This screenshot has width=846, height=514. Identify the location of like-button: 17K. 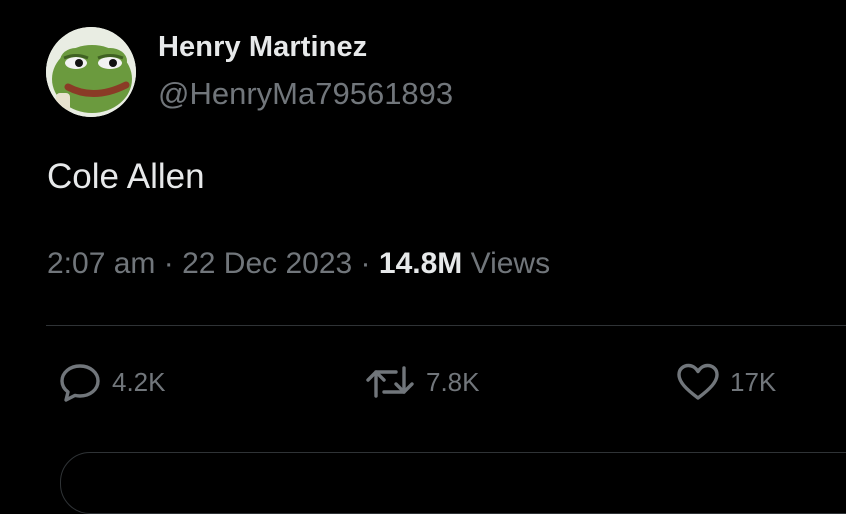
(726, 382).